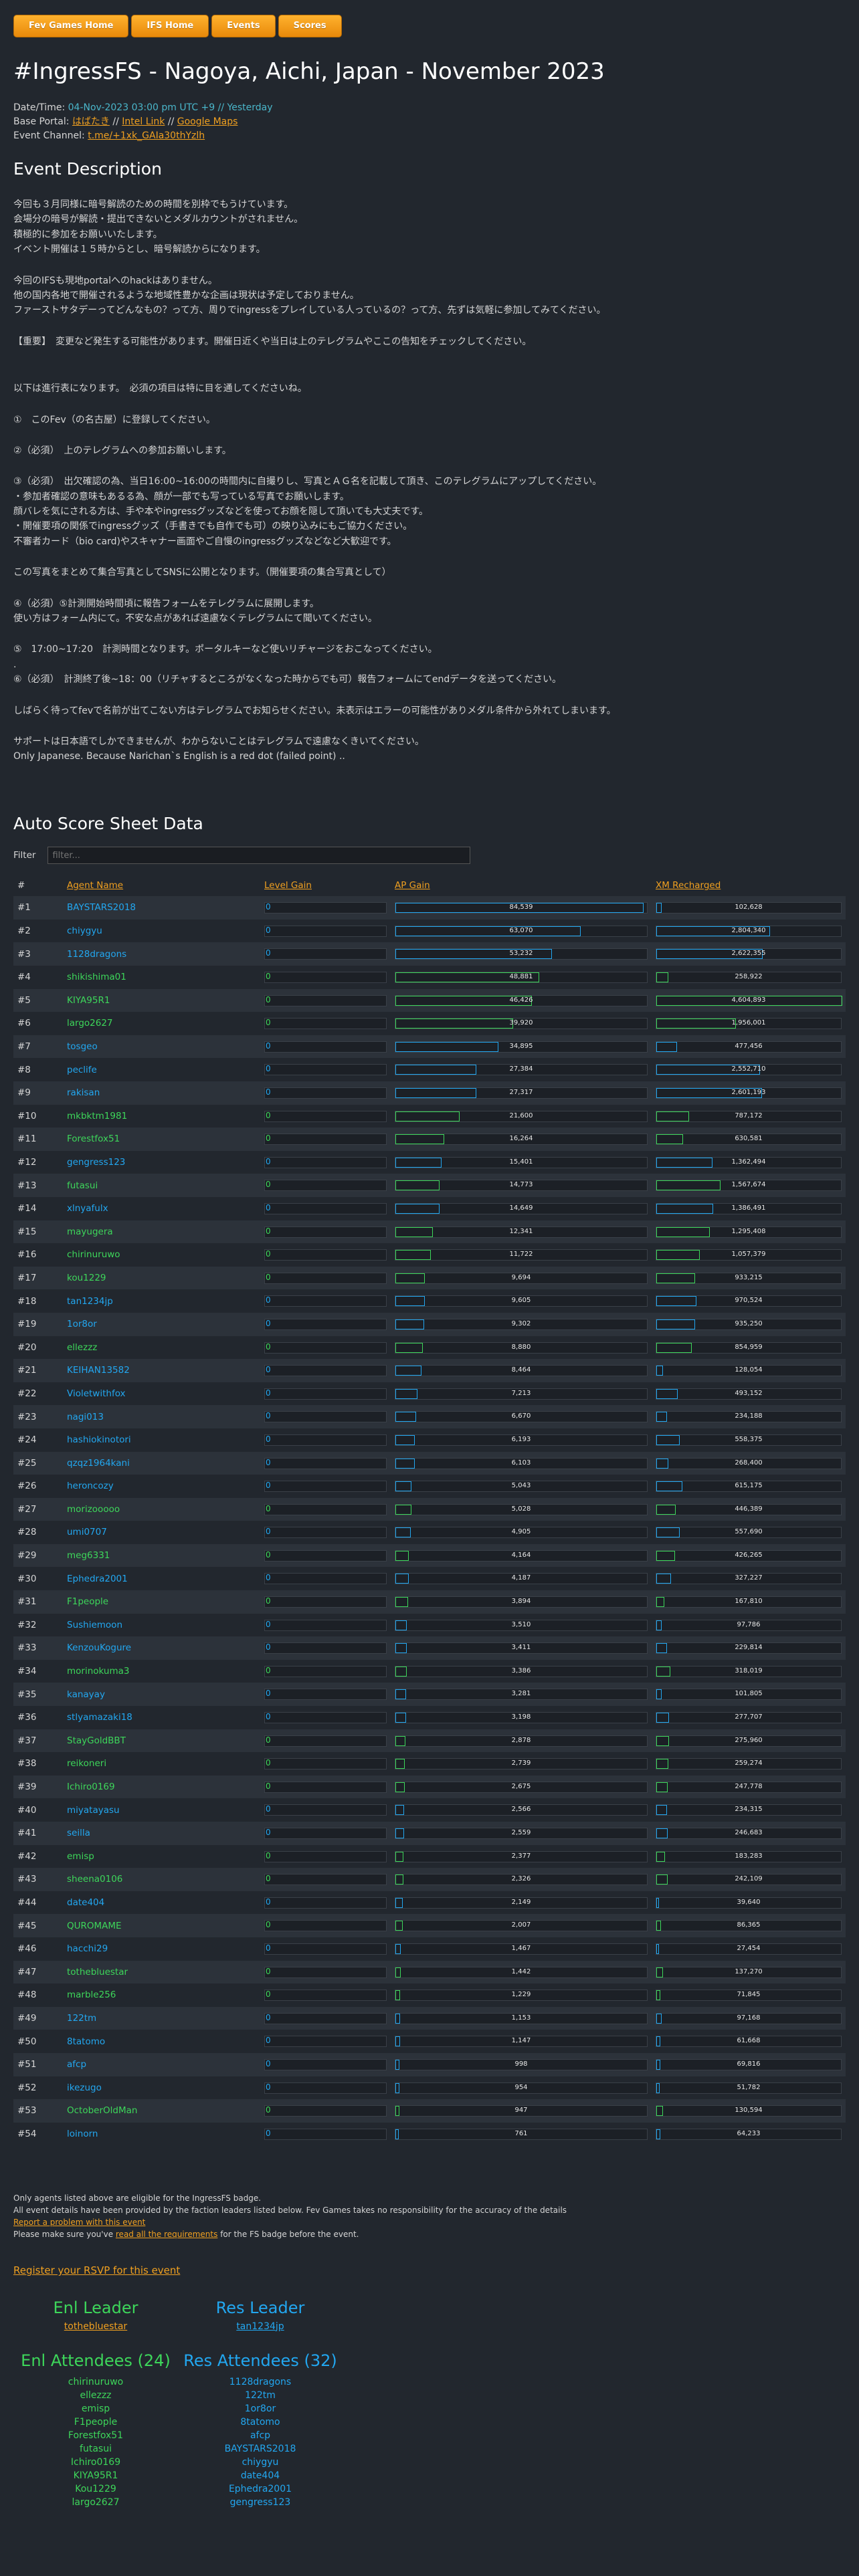 This screenshot has width=859, height=2576. I want to click on report-problem-link: Report a problem with this event, so click(79, 2222).